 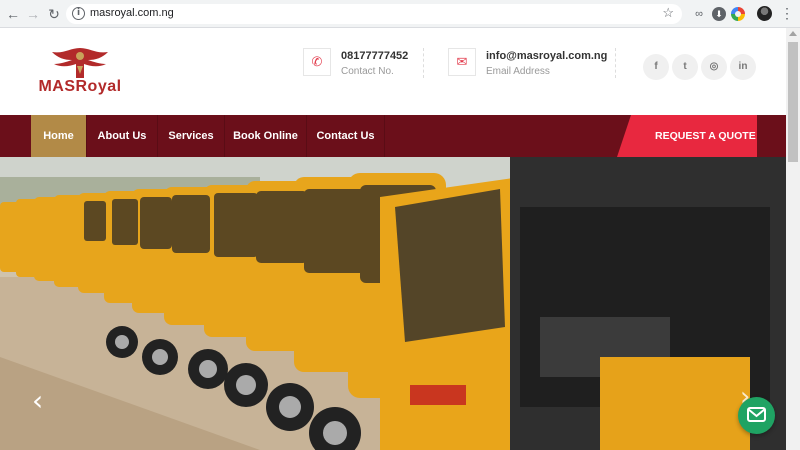 I want to click on nav-services: Services, so click(x=191, y=136).